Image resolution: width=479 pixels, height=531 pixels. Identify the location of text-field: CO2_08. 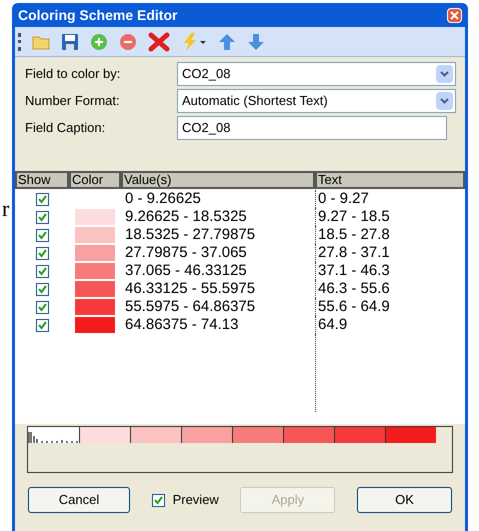
(312, 128).